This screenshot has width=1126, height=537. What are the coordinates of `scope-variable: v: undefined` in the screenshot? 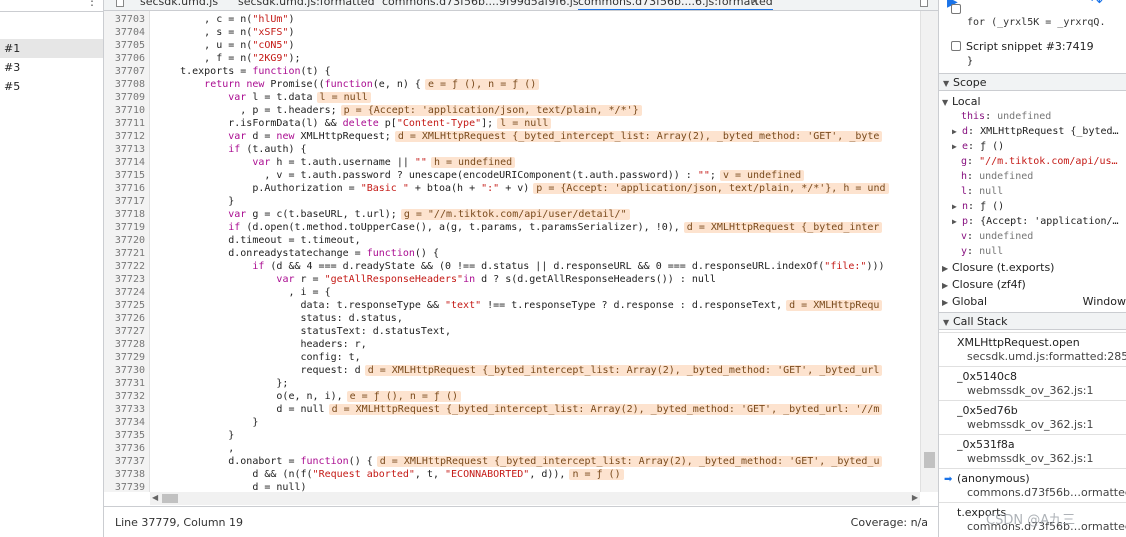 It's located at (1043, 236).